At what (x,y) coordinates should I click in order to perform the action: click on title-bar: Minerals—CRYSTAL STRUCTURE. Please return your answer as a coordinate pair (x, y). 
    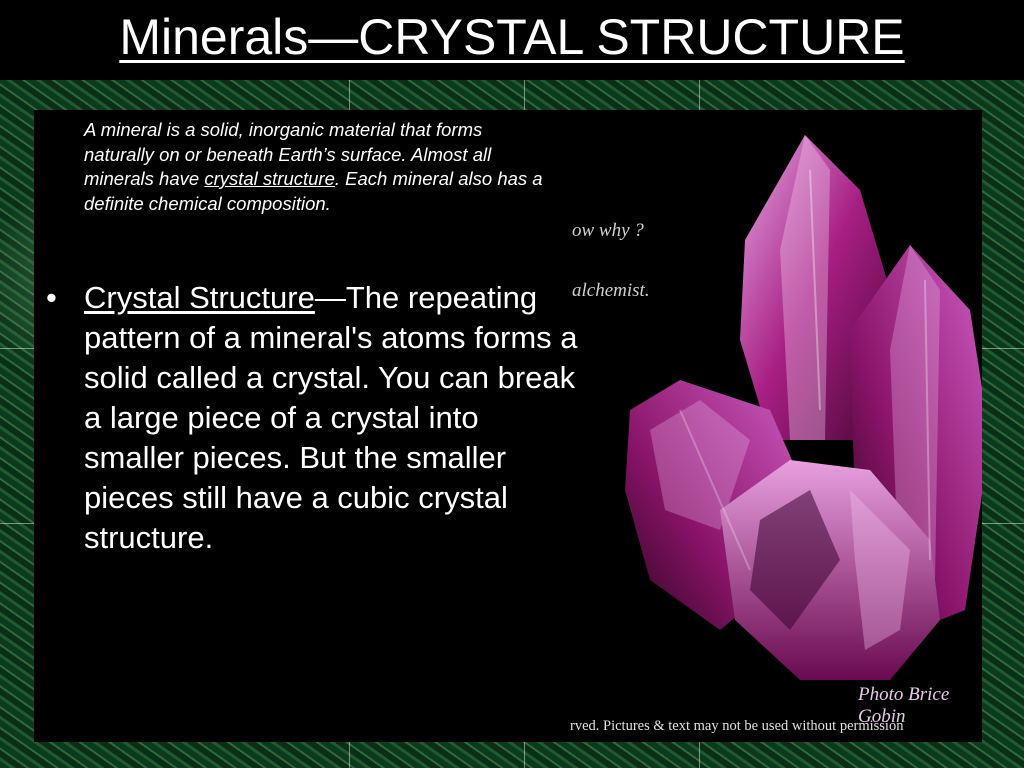
    Looking at the image, I should click on (512, 40).